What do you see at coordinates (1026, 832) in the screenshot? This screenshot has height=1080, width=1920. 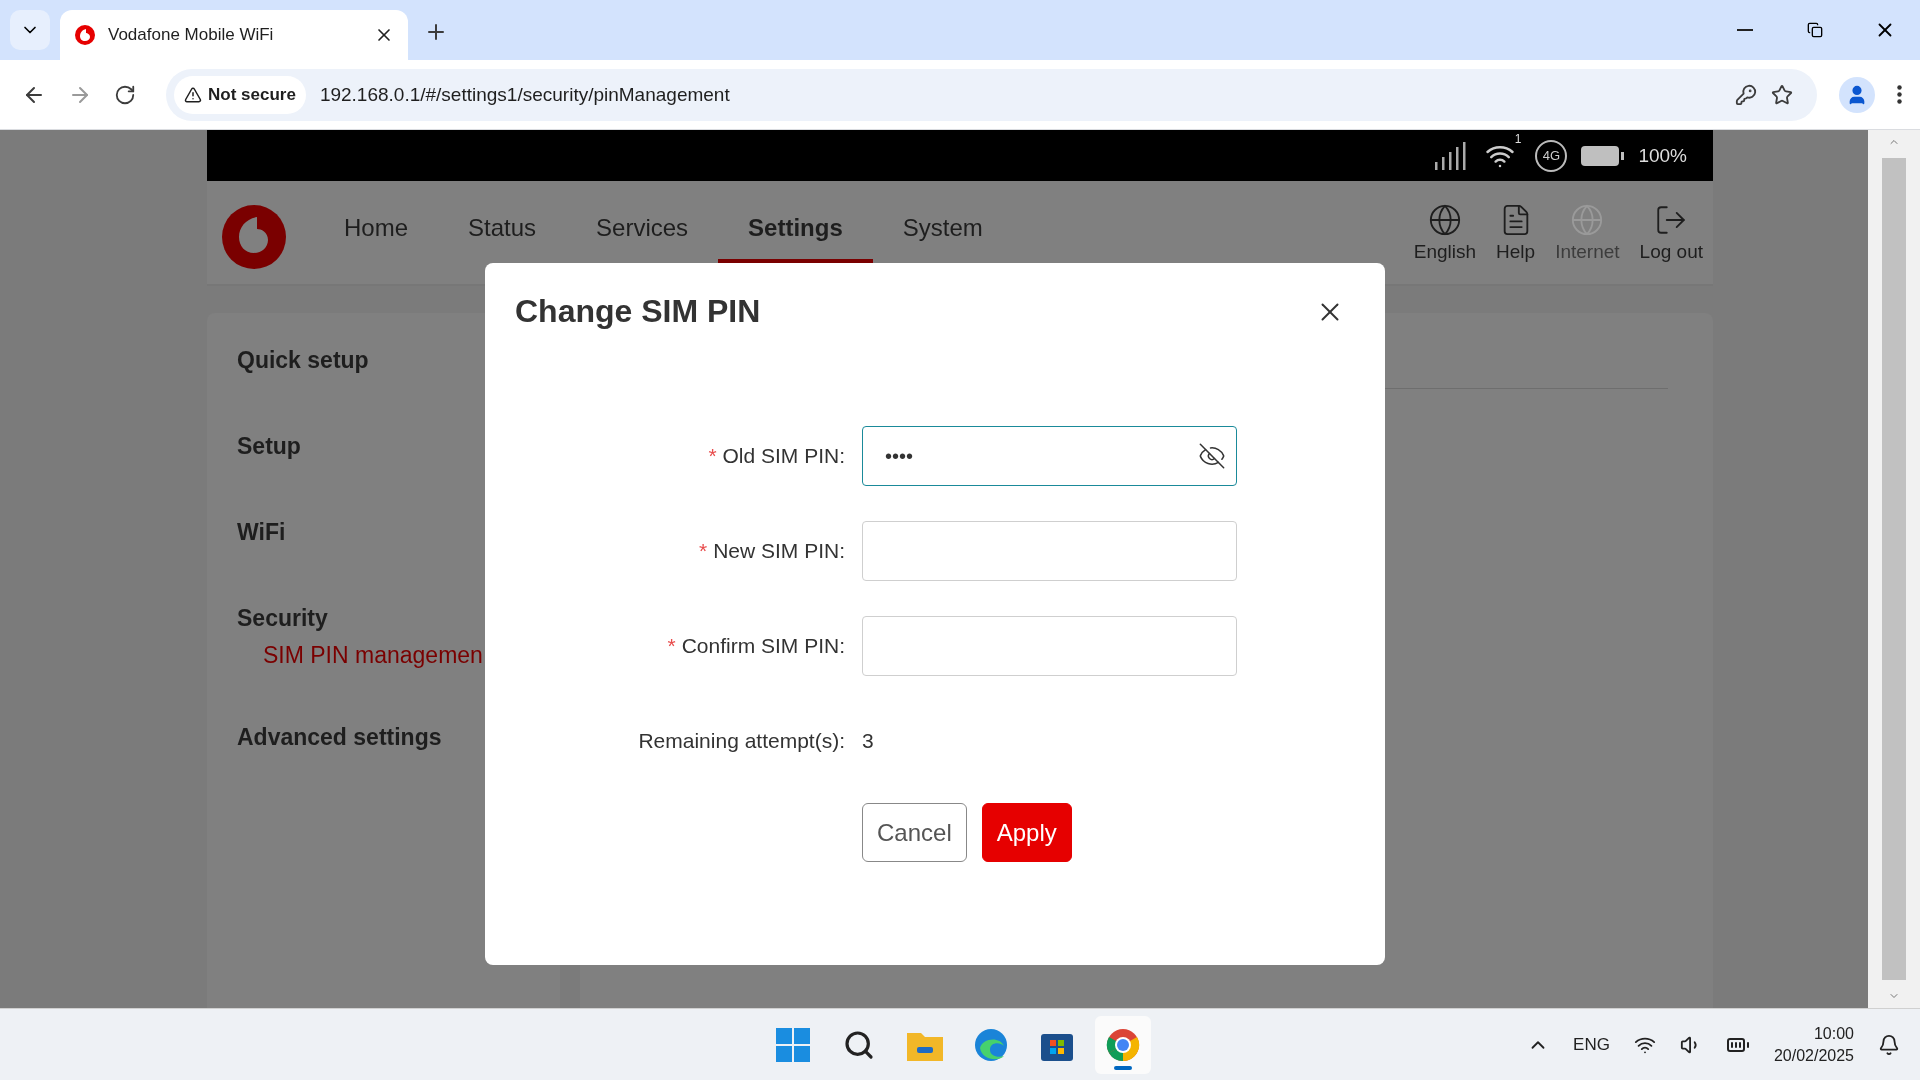 I see `apply-button: Apply` at bounding box center [1026, 832].